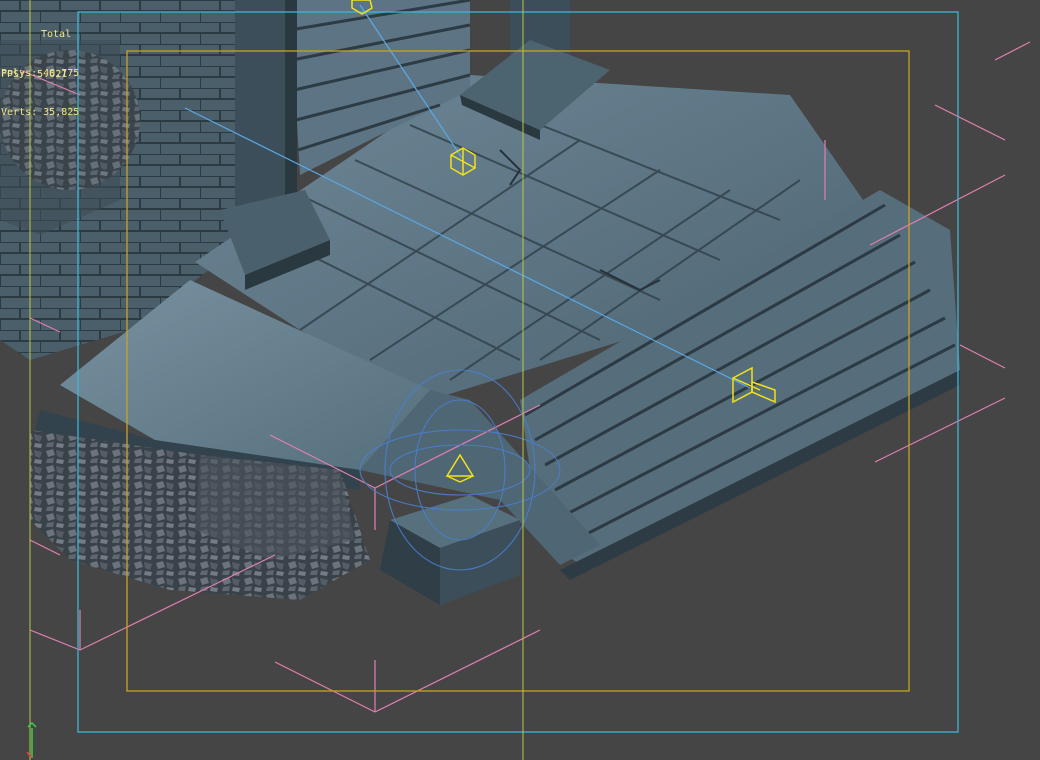 The image size is (1040, 760). What do you see at coordinates (56, 34) in the screenshot?
I see `stats-title: Total` at bounding box center [56, 34].